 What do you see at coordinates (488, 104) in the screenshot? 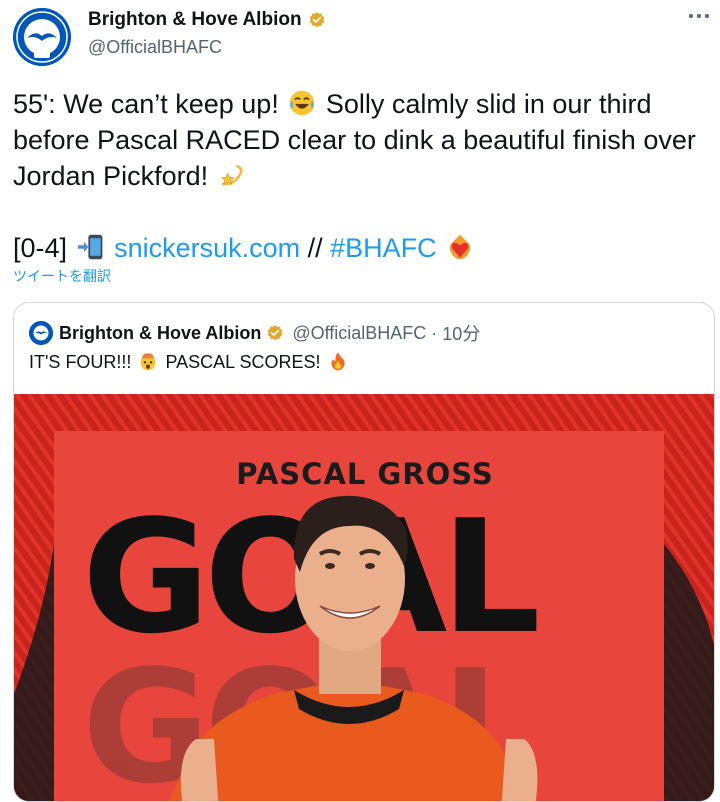
I see `tweet-text-segment: Solly calmly slid in our third` at bounding box center [488, 104].